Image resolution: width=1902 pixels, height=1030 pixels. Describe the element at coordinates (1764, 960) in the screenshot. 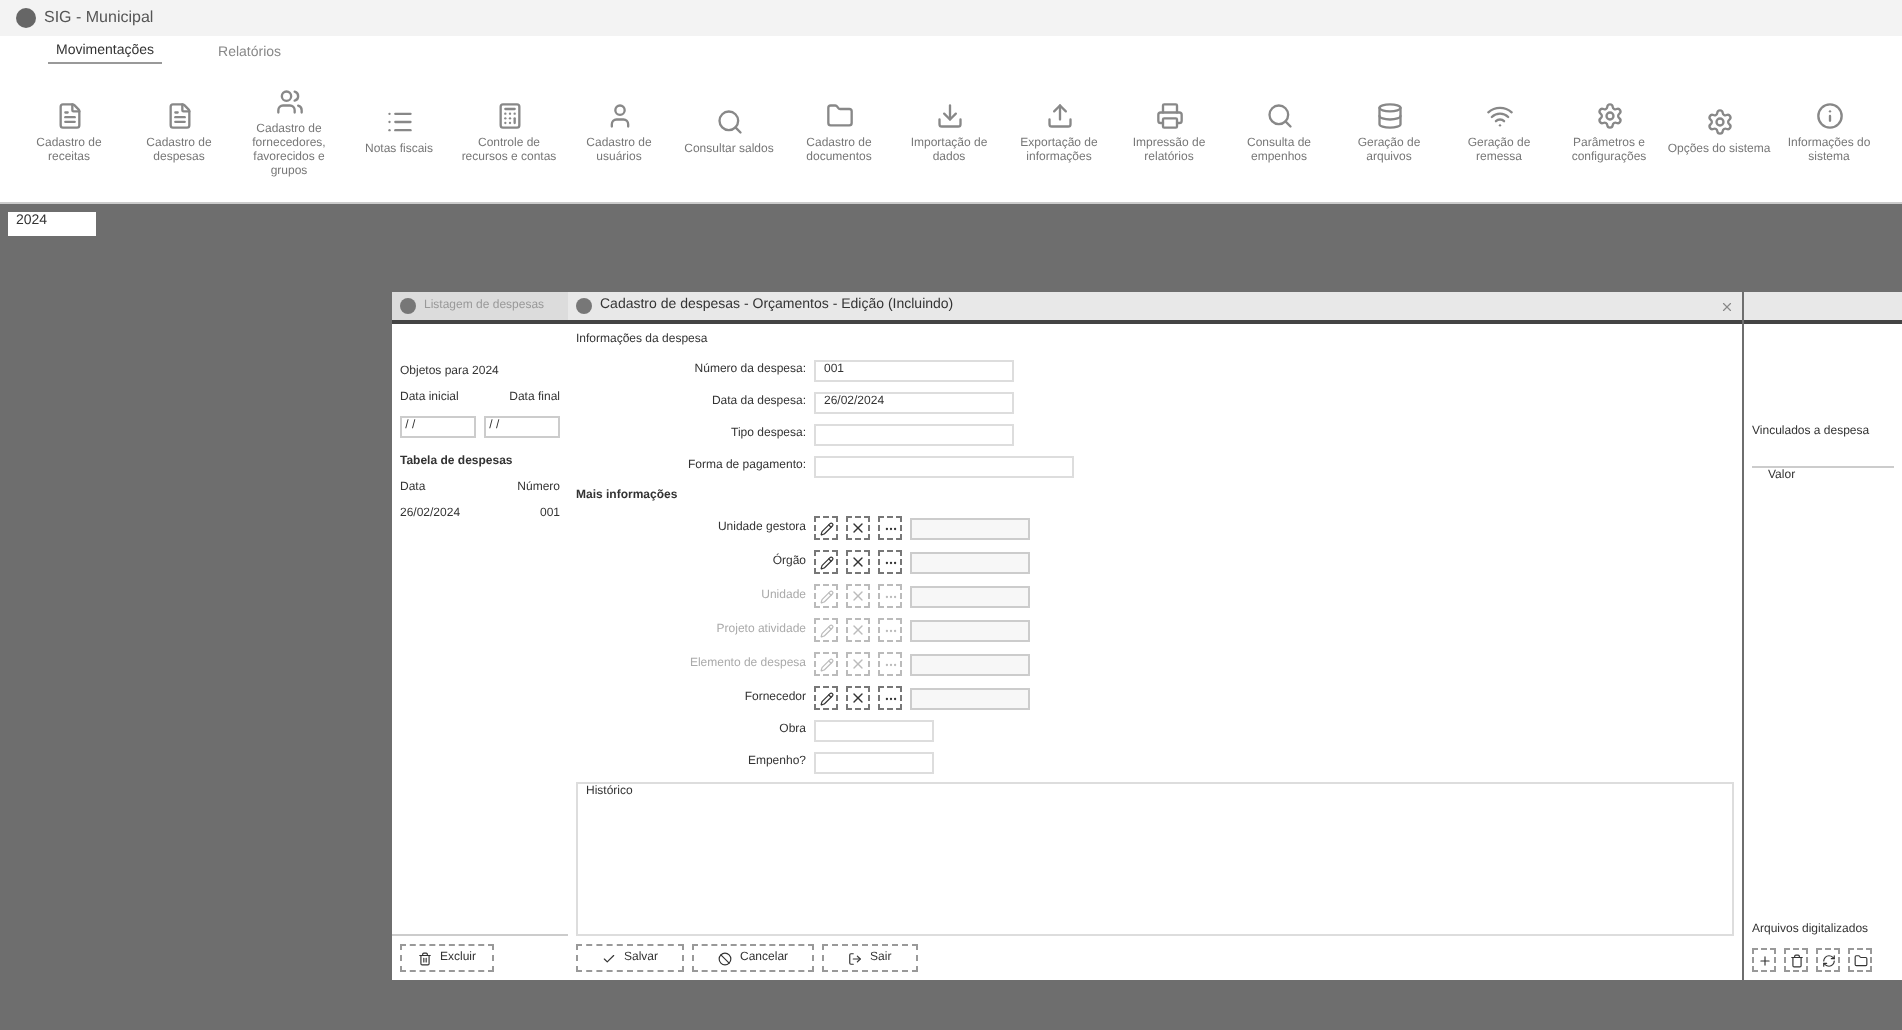

I see `plus-icon` at that location.